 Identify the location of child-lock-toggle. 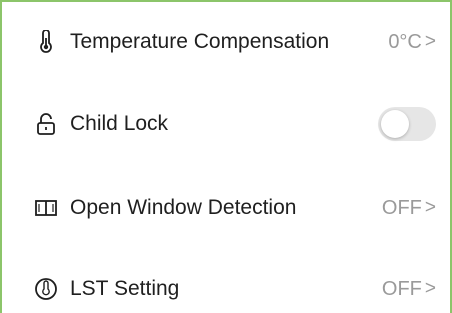
(407, 124).